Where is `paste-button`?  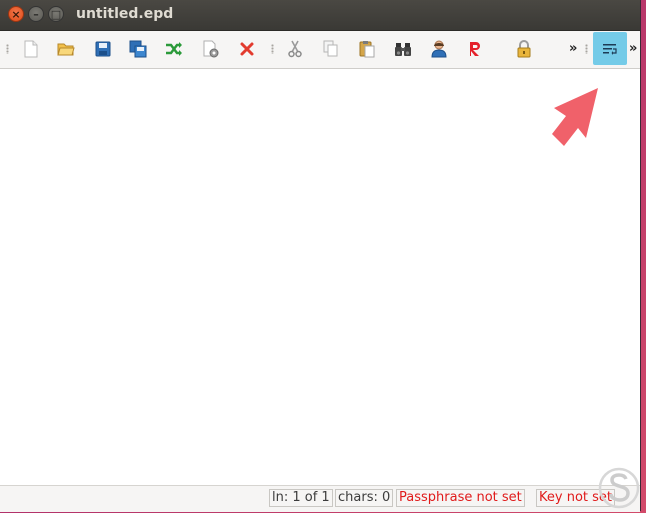 paste-button is located at coordinates (367, 49).